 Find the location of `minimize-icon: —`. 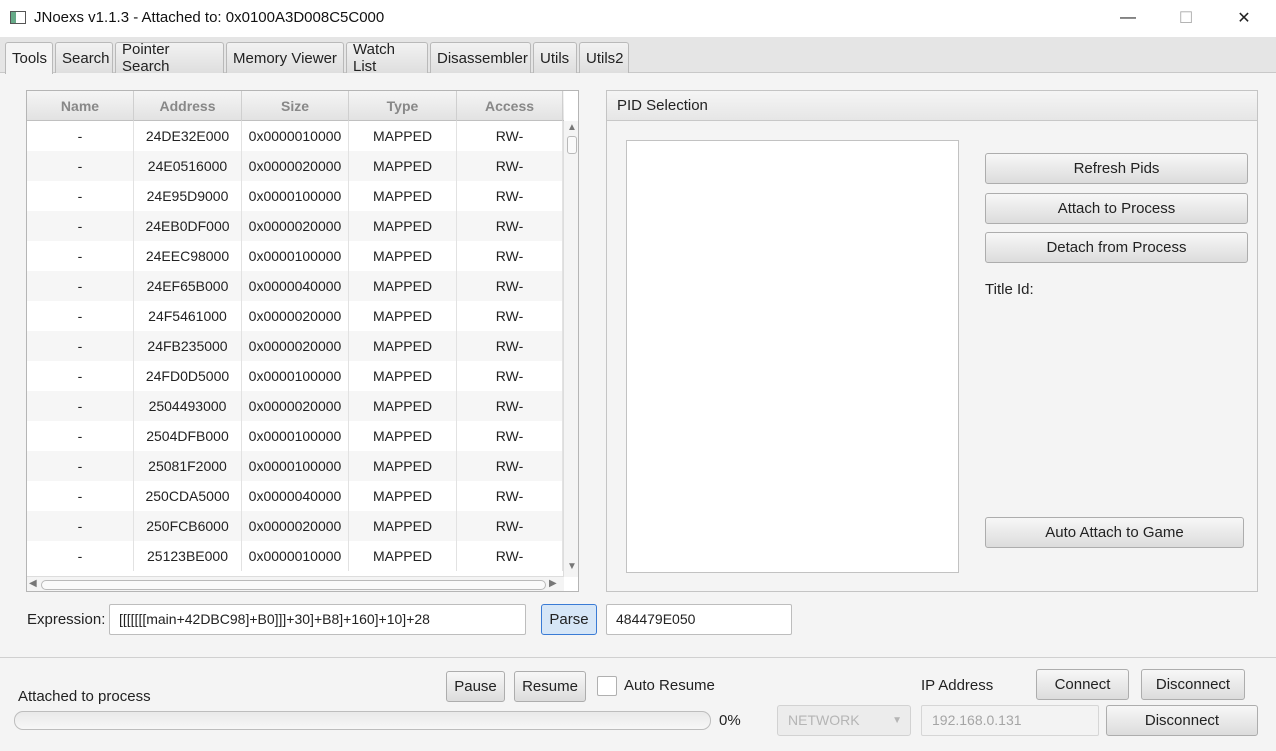

minimize-icon: — is located at coordinates (1128, 18).